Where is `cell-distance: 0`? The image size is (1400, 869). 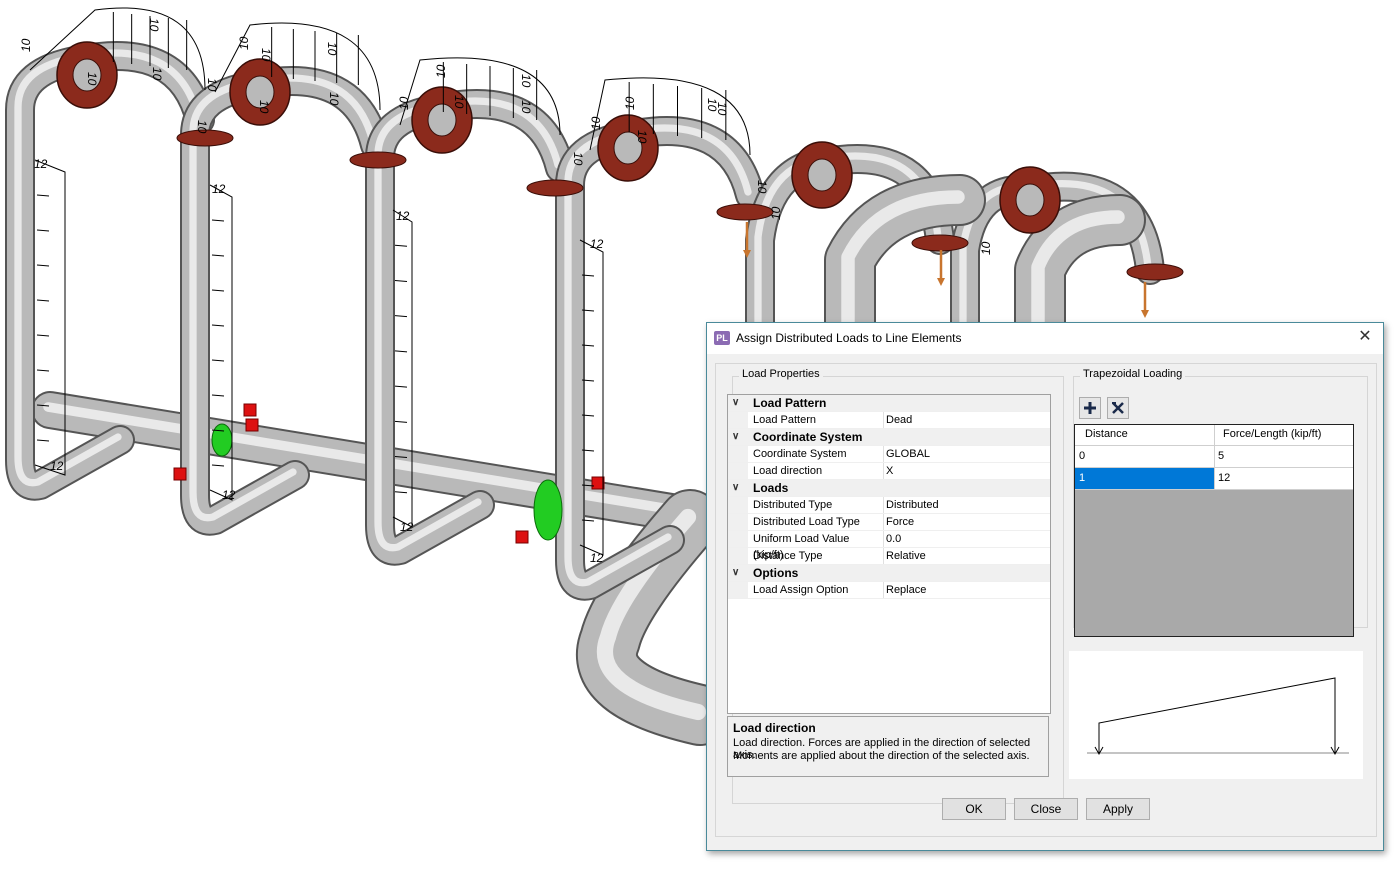
cell-distance: 0 is located at coordinates (1082, 456).